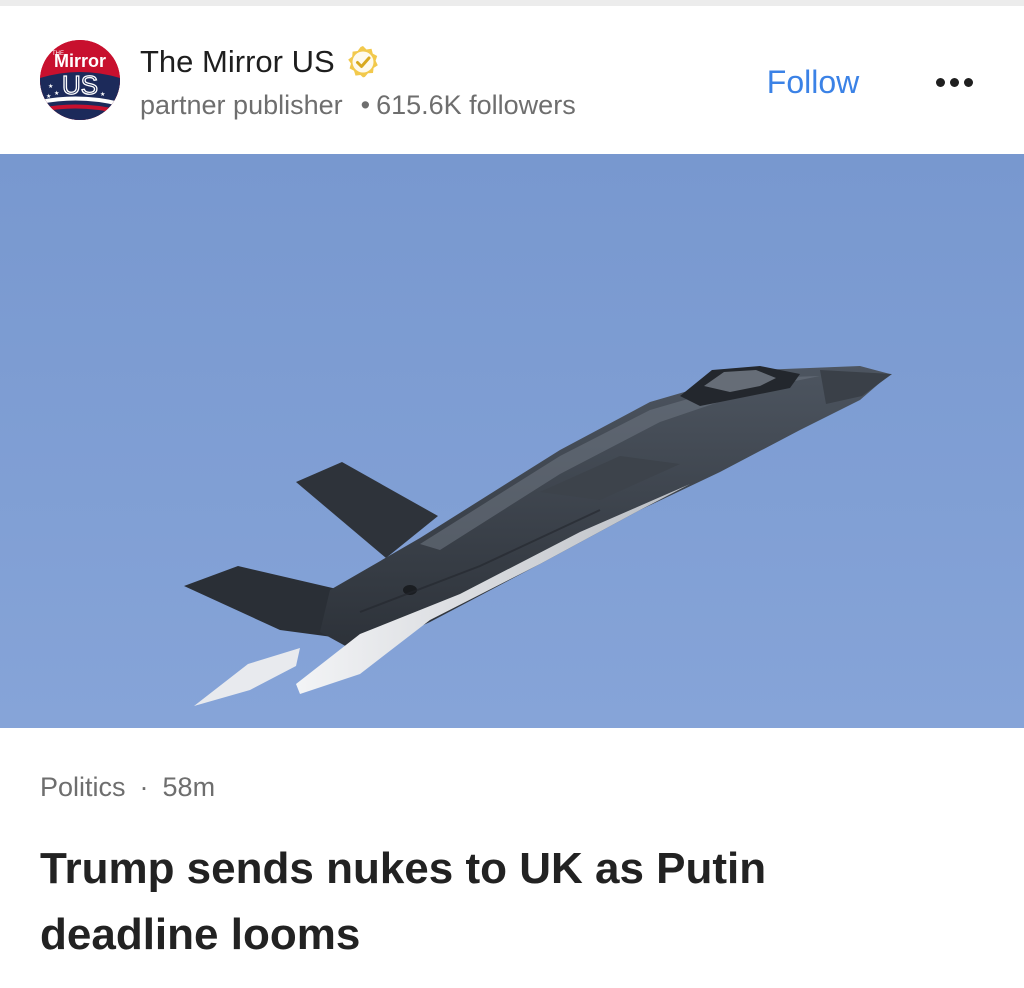 The image size is (1024, 988). Describe the element at coordinates (83, 787) in the screenshot. I see `article-category: Politics` at that location.